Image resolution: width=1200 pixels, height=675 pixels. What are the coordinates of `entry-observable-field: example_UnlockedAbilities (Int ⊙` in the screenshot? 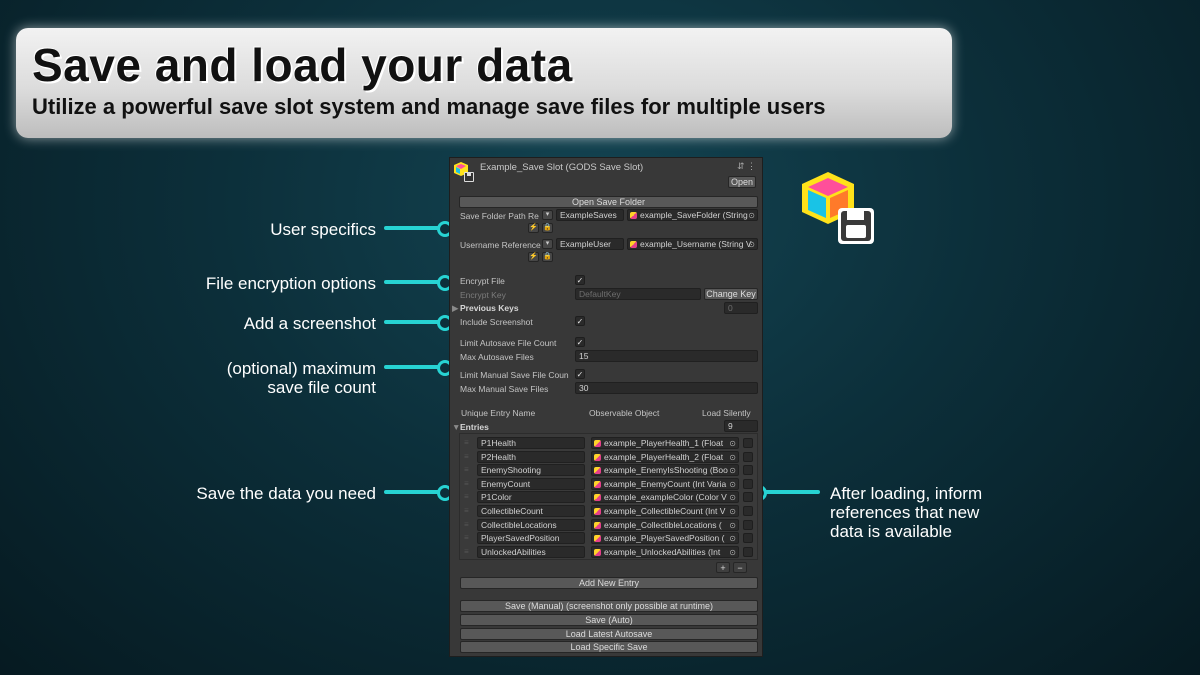 It's located at (665, 552).